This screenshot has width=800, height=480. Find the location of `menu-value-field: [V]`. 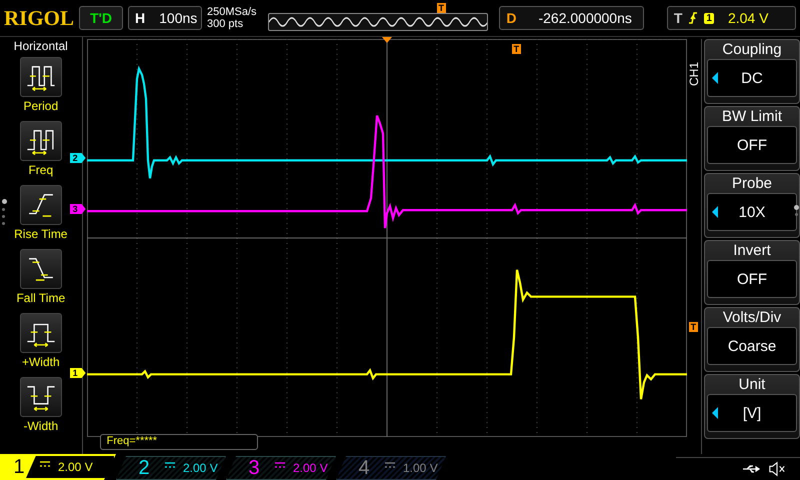

menu-value-field: [V] is located at coordinates (752, 413).